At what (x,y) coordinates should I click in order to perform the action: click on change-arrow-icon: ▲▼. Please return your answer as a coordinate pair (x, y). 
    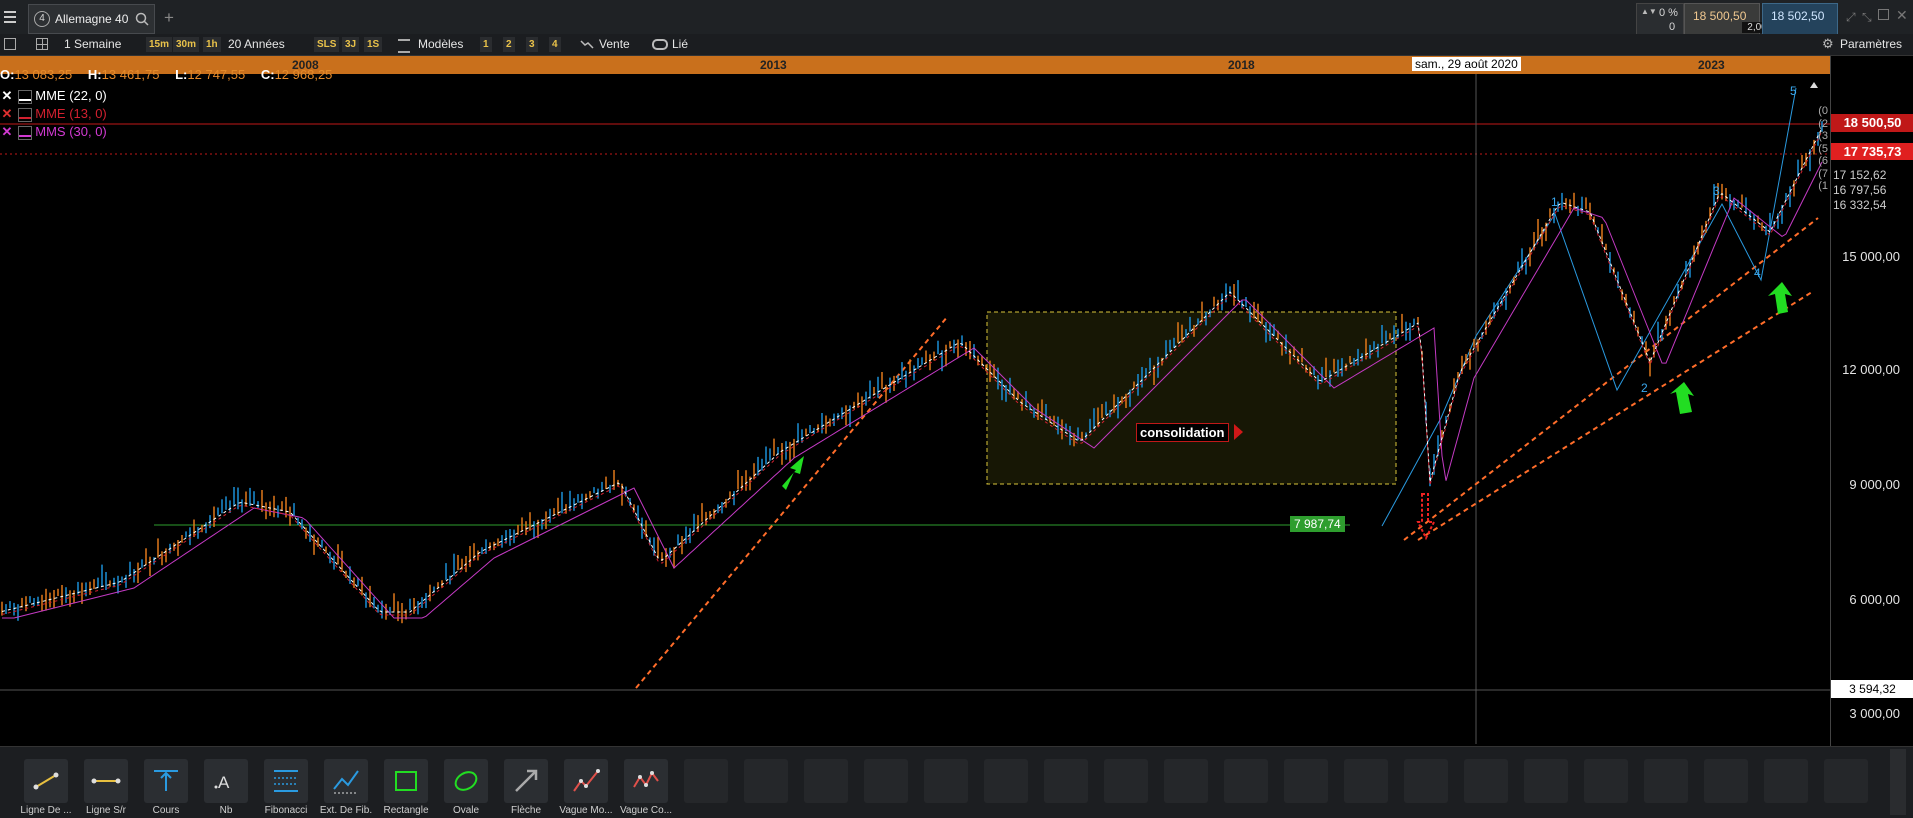
    Looking at the image, I should click on (1649, 11).